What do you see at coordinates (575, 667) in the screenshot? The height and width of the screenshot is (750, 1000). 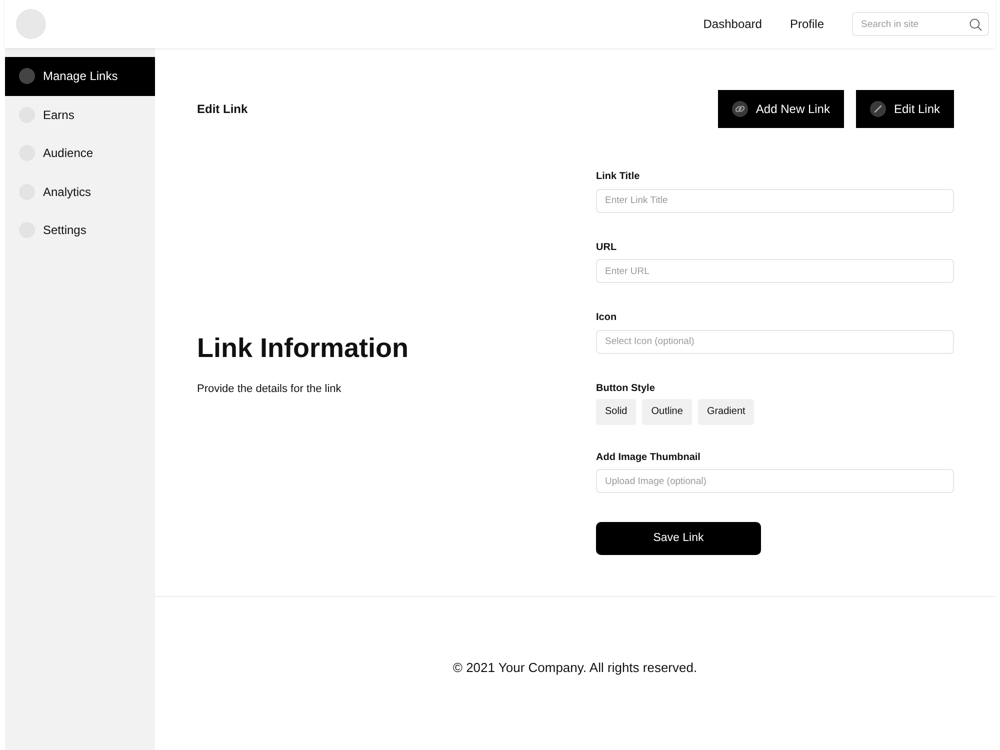 I see `copyright-text: © 2021 Your Company. All rights reserved.` at bounding box center [575, 667].